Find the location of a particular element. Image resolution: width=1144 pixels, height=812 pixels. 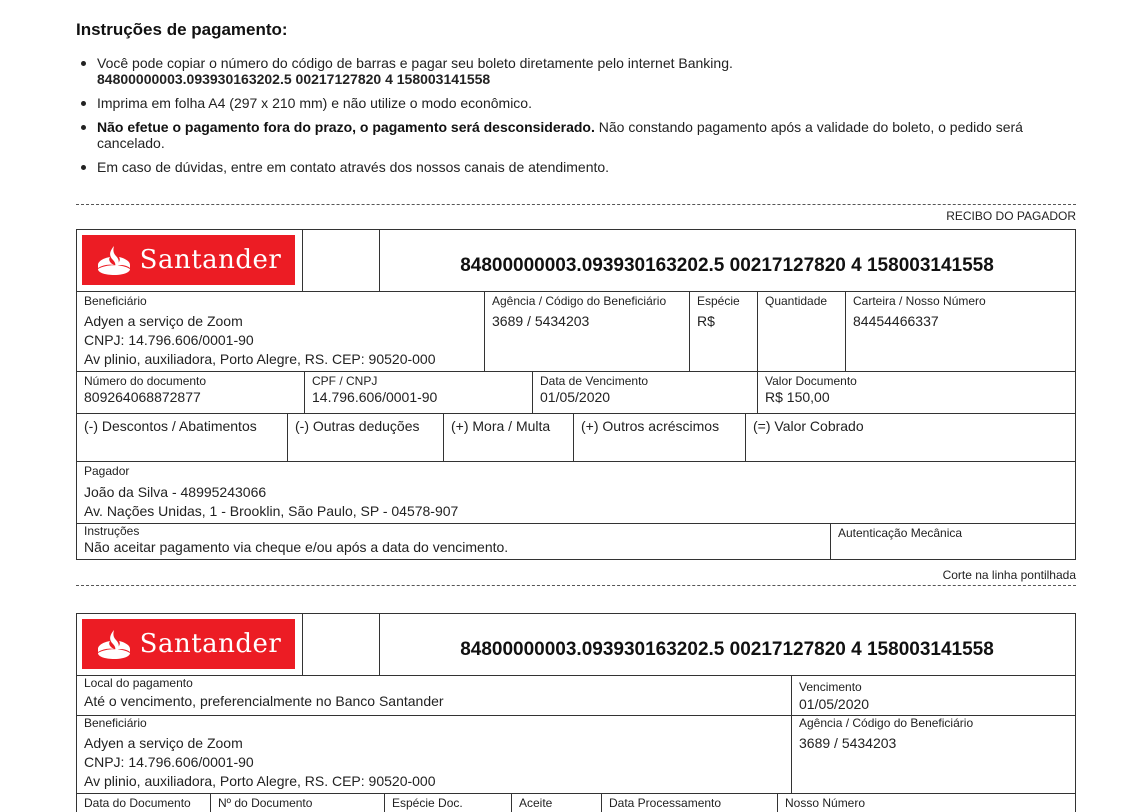

currency-cell: Espécie R$ is located at coordinates (723, 331).